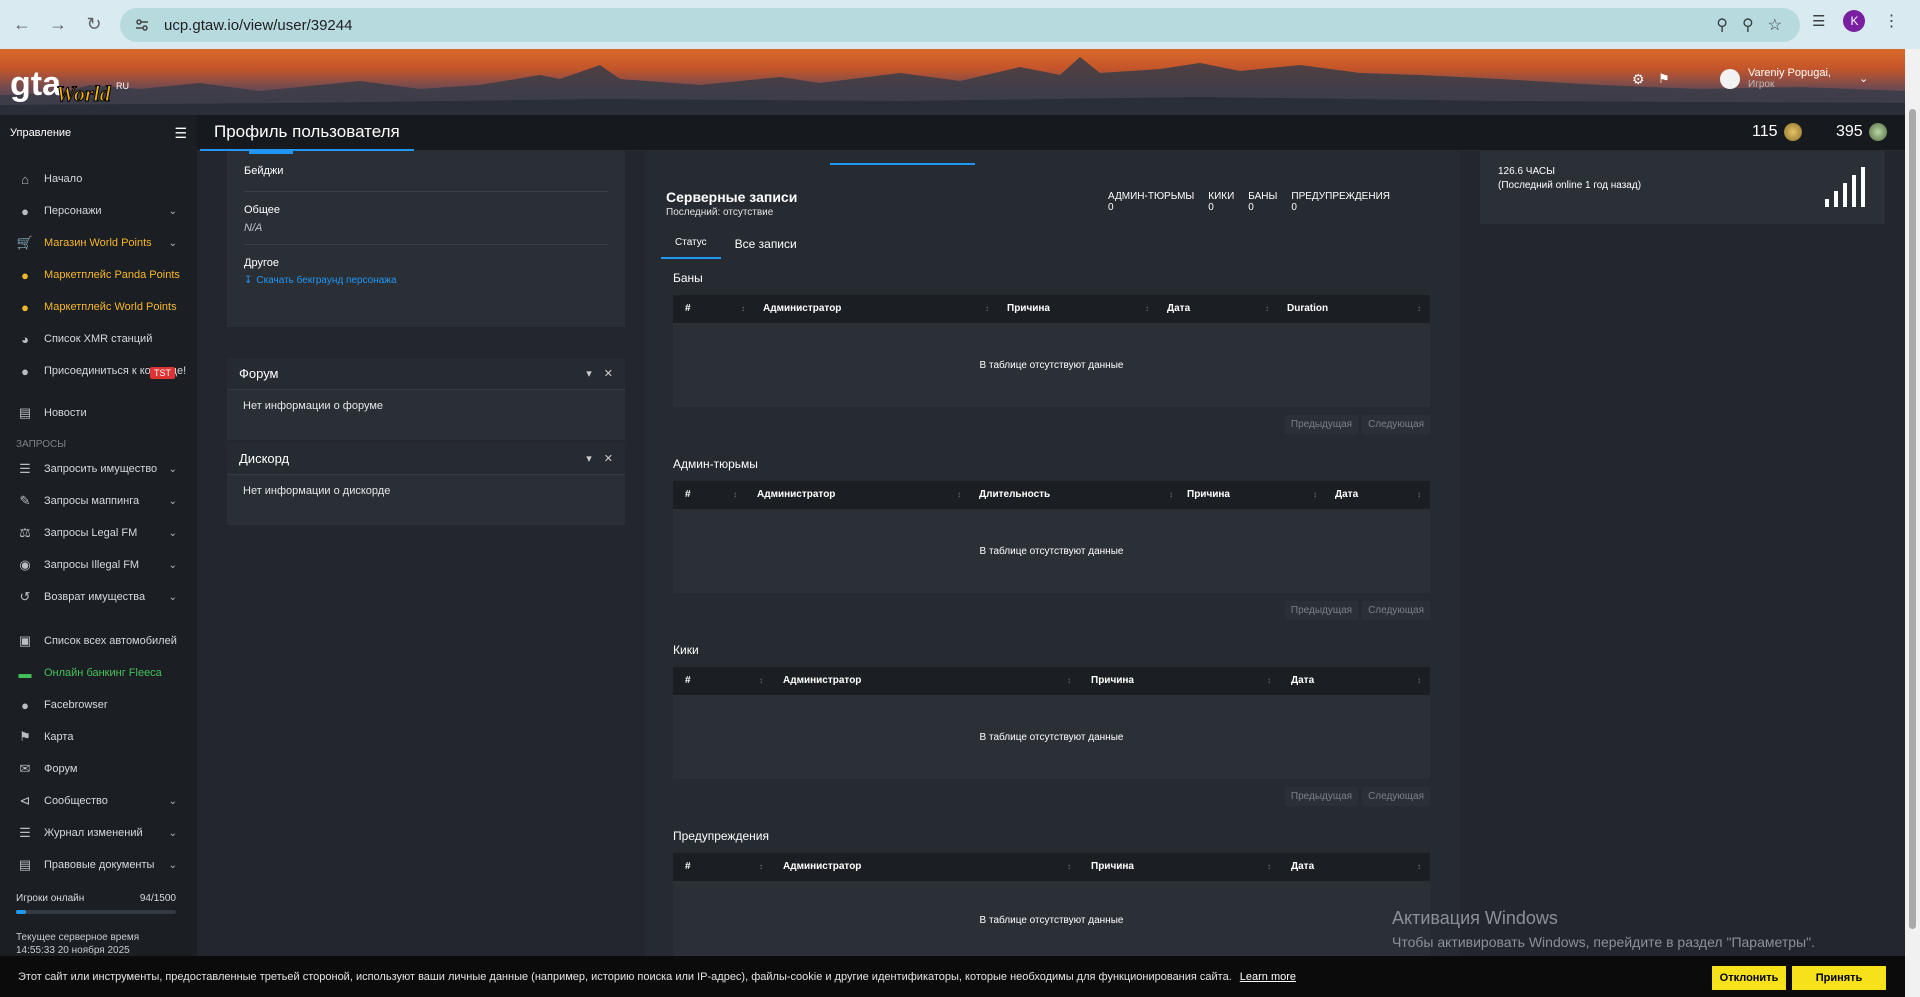 The height and width of the screenshot is (997, 1920). I want to click on learn-more-link: Learn more, so click(1268, 977).